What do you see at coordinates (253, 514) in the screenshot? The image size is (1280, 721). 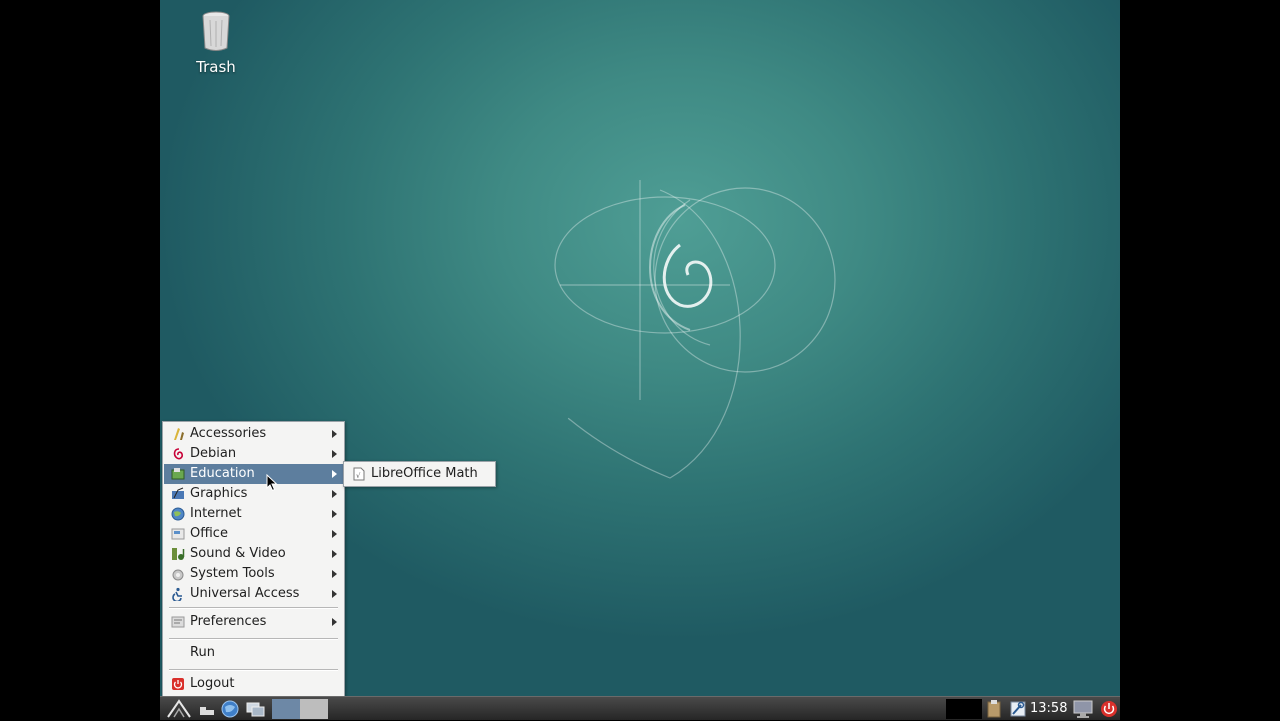 I see `menu-item-internet: Internet` at bounding box center [253, 514].